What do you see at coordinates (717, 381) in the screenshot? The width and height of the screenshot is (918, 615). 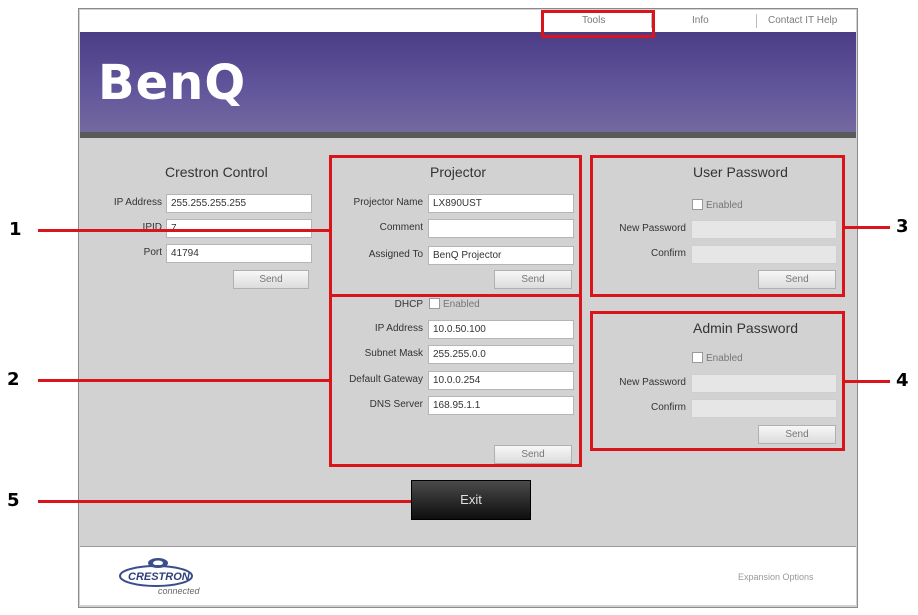 I see `admin-password-highlight-box` at bounding box center [717, 381].